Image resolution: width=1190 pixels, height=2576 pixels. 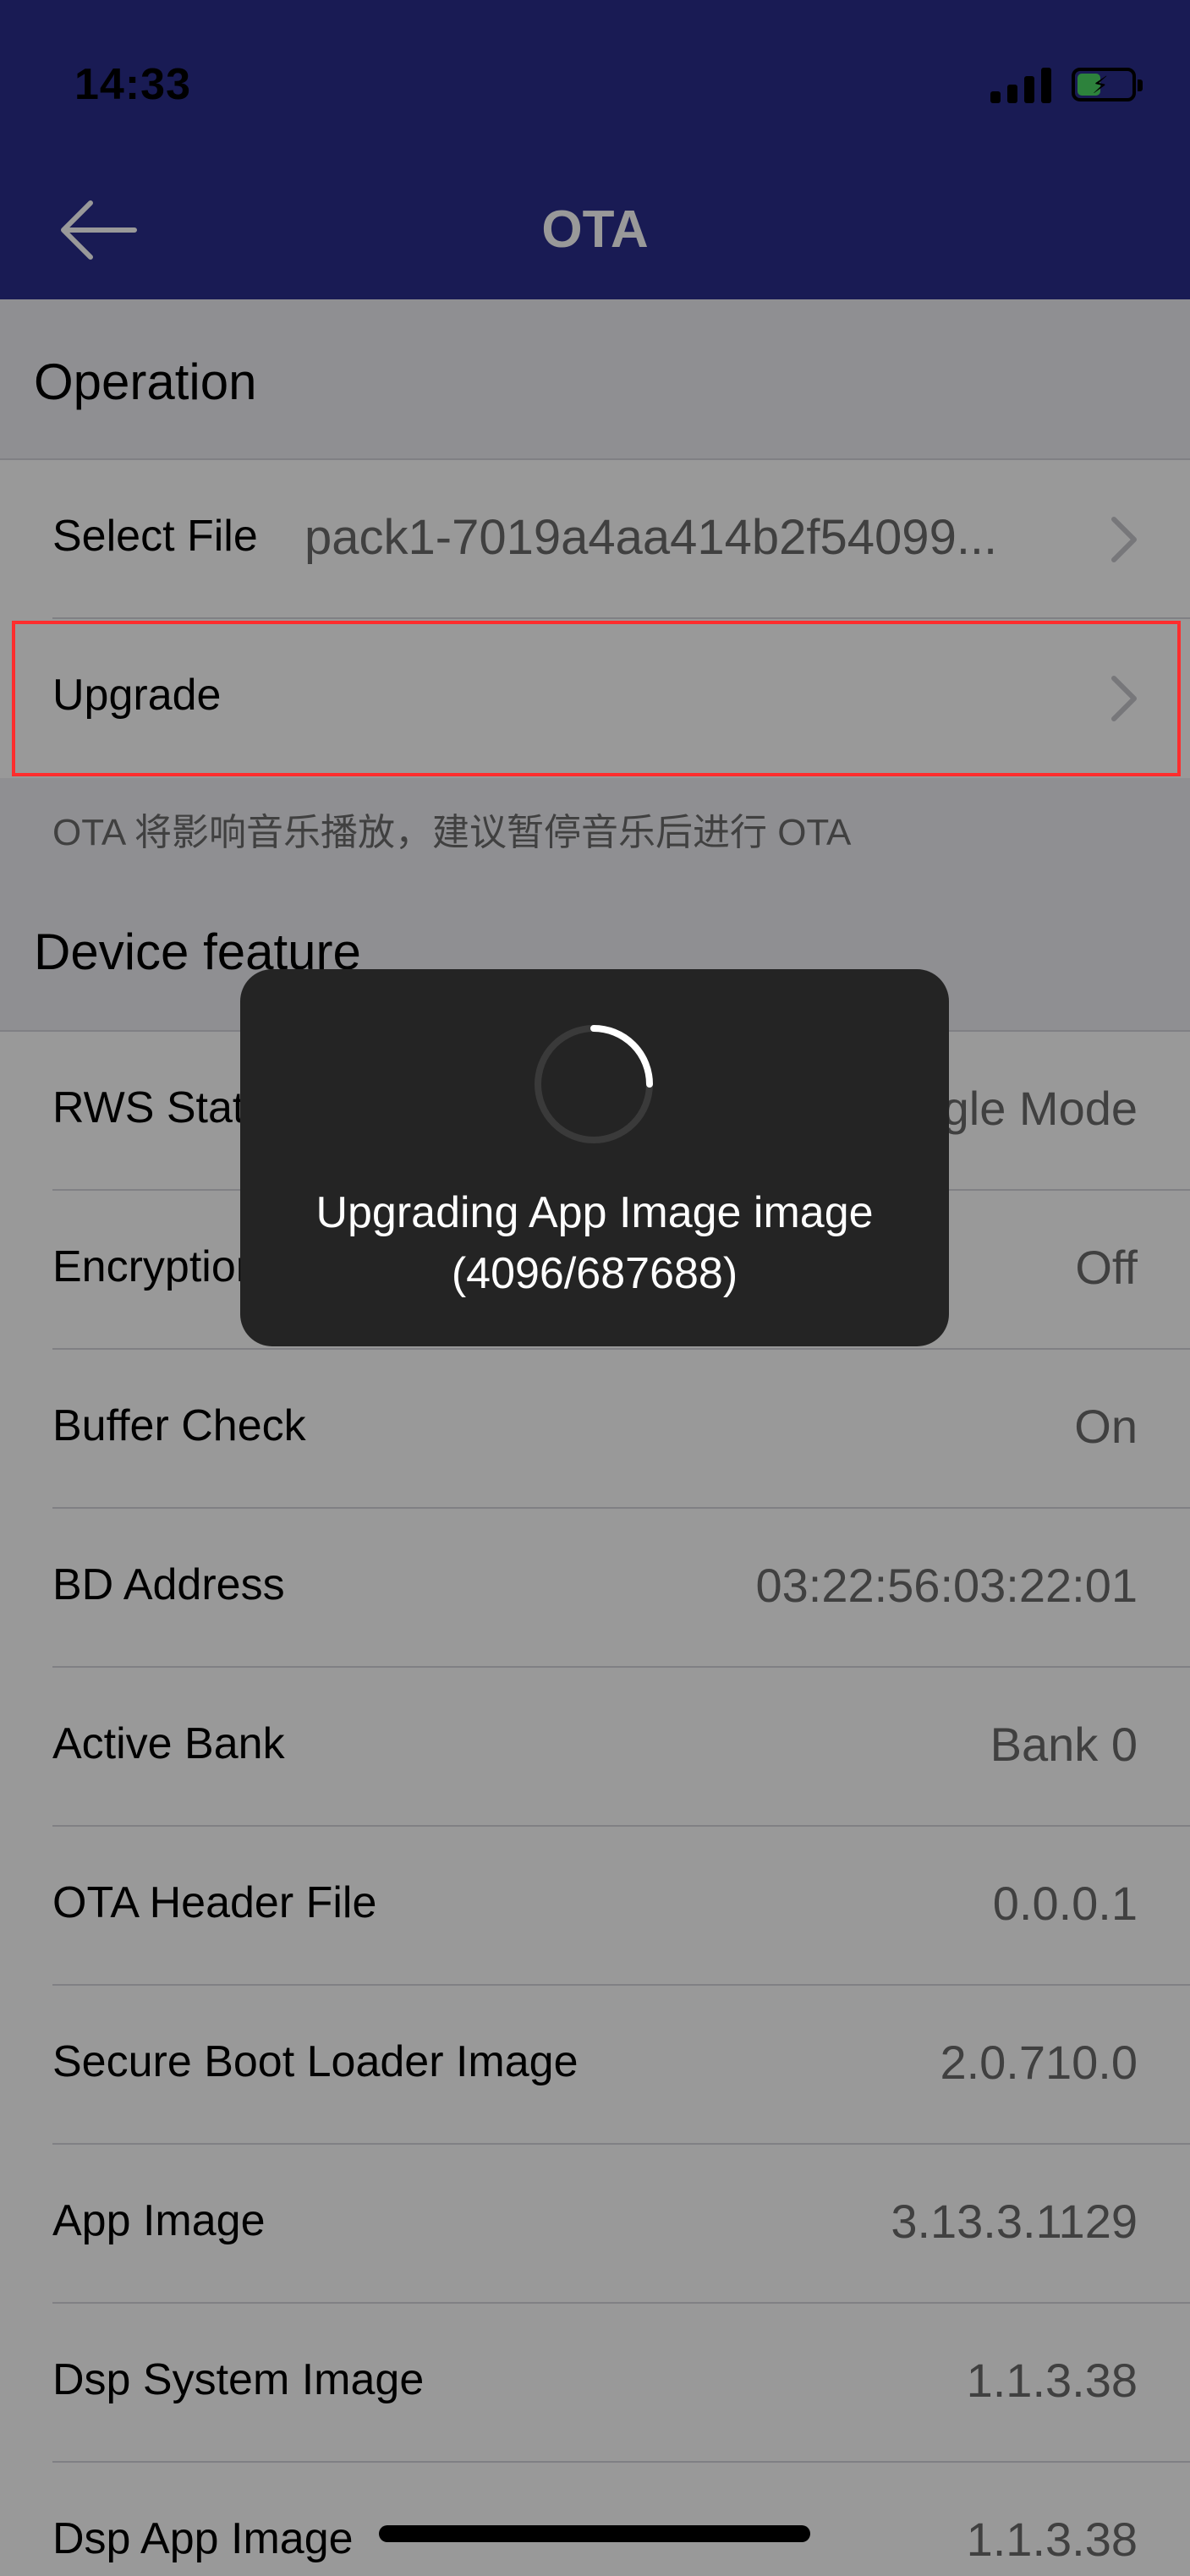 What do you see at coordinates (594, 1157) in the screenshot?
I see `upgrade-progress-toast: Upgrading App Image image (4096/687688)` at bounding box center [594, 1157].